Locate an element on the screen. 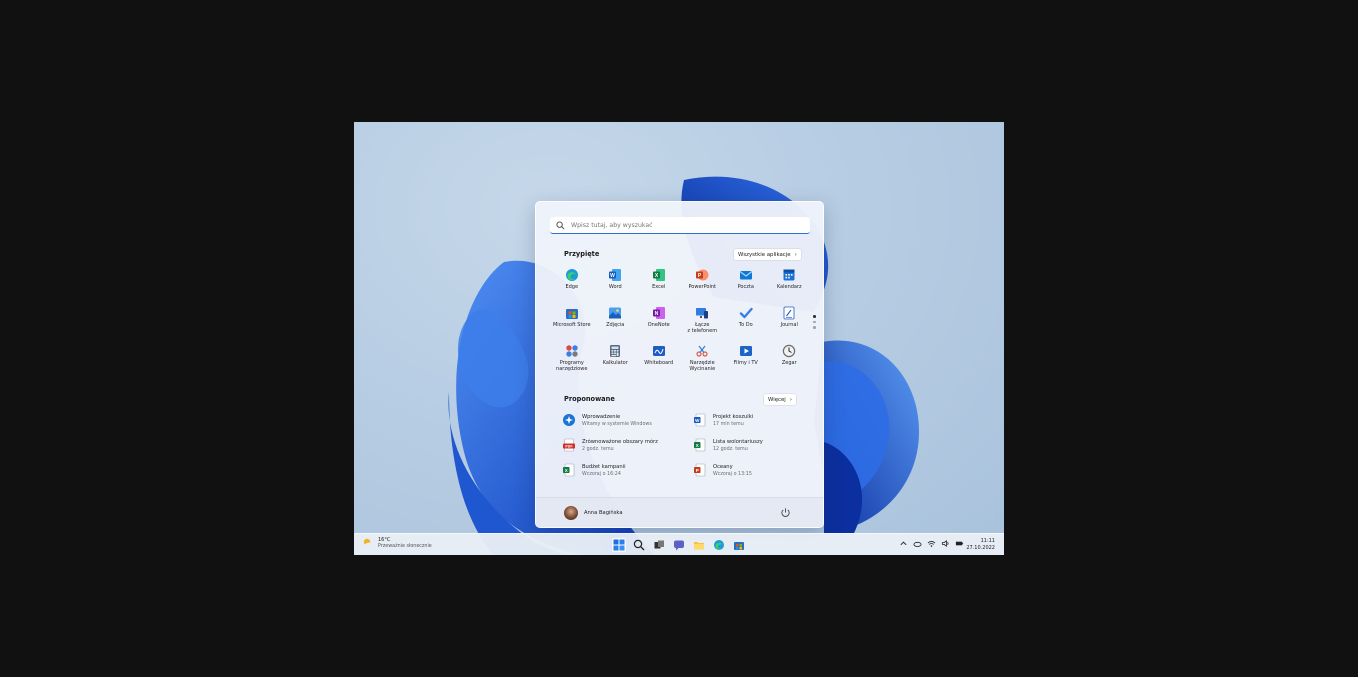 The width and height of the screenshot is (1358, 677). user-name: Anna Bagińska is located at coordinates (603, 513).